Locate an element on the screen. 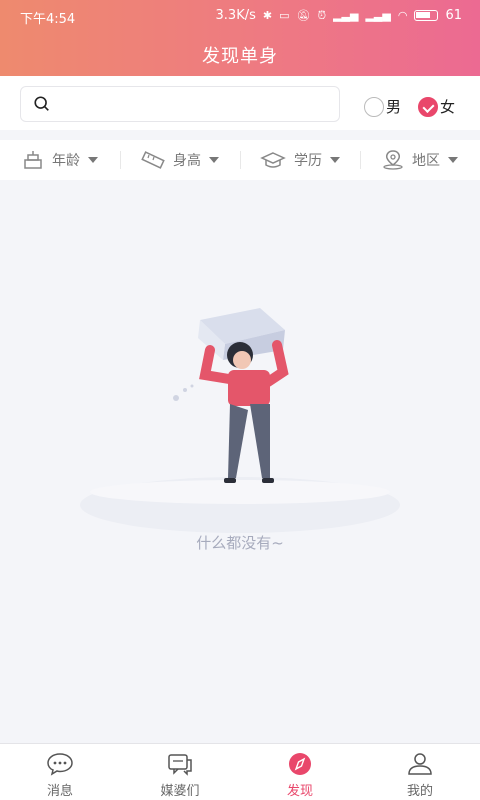 The image size is (480, 800). location-pin-icon is located at coordinates (393, 160).